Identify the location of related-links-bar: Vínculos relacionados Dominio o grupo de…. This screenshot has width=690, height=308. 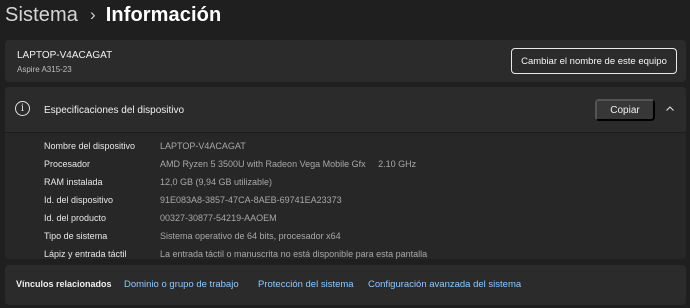
(345, 285).